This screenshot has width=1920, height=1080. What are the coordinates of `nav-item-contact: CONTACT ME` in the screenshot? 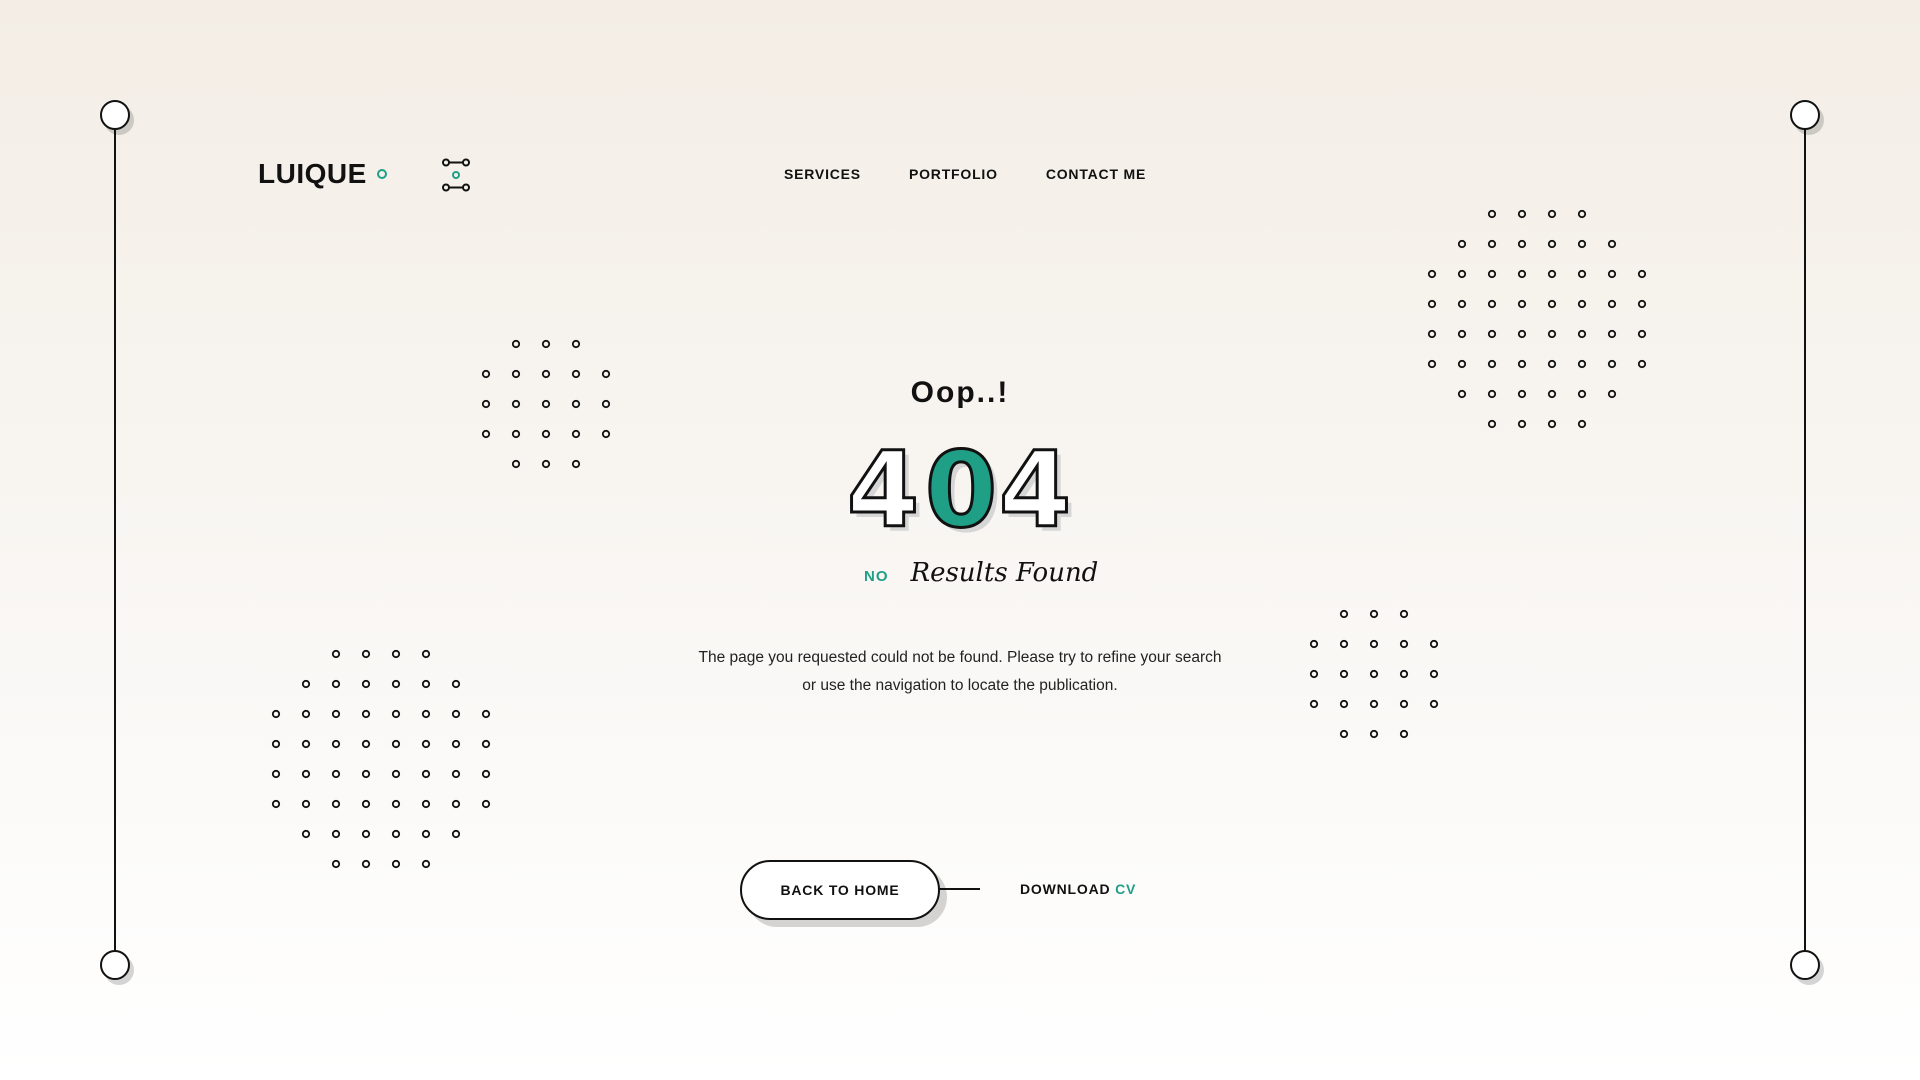 It's located at (1096, 174).